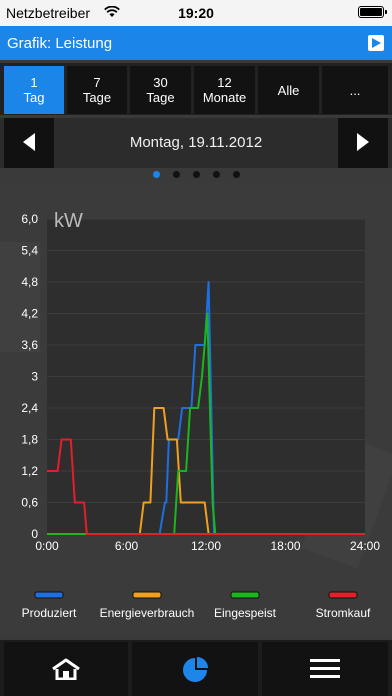 The height and width of the screenshot is (696, 392). Describe the element at coordinates (29, 471) in the screenshot. I see `y-tick-label: 1,2` at that location.